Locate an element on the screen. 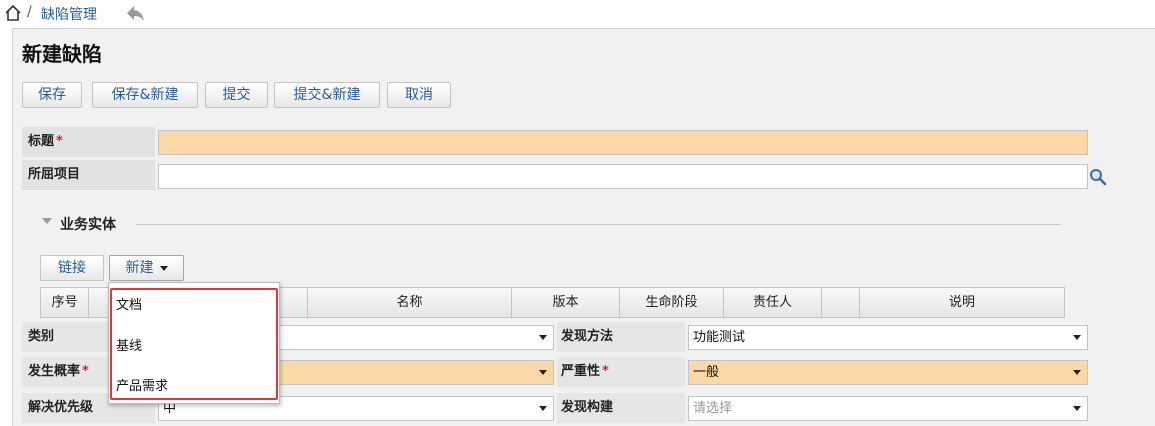  severity-label: 严重性 * is located at coordinates (621, 372).